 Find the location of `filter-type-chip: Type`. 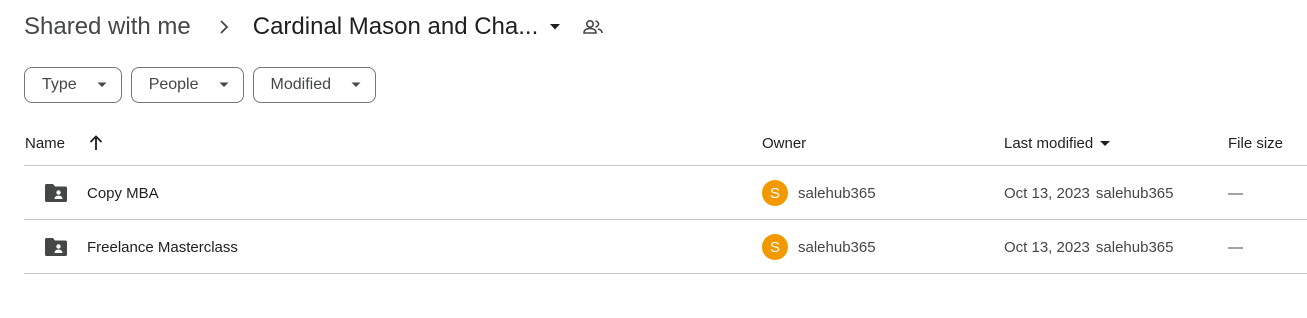

filter-type-chip: Type is located at coordinates (73, 85).